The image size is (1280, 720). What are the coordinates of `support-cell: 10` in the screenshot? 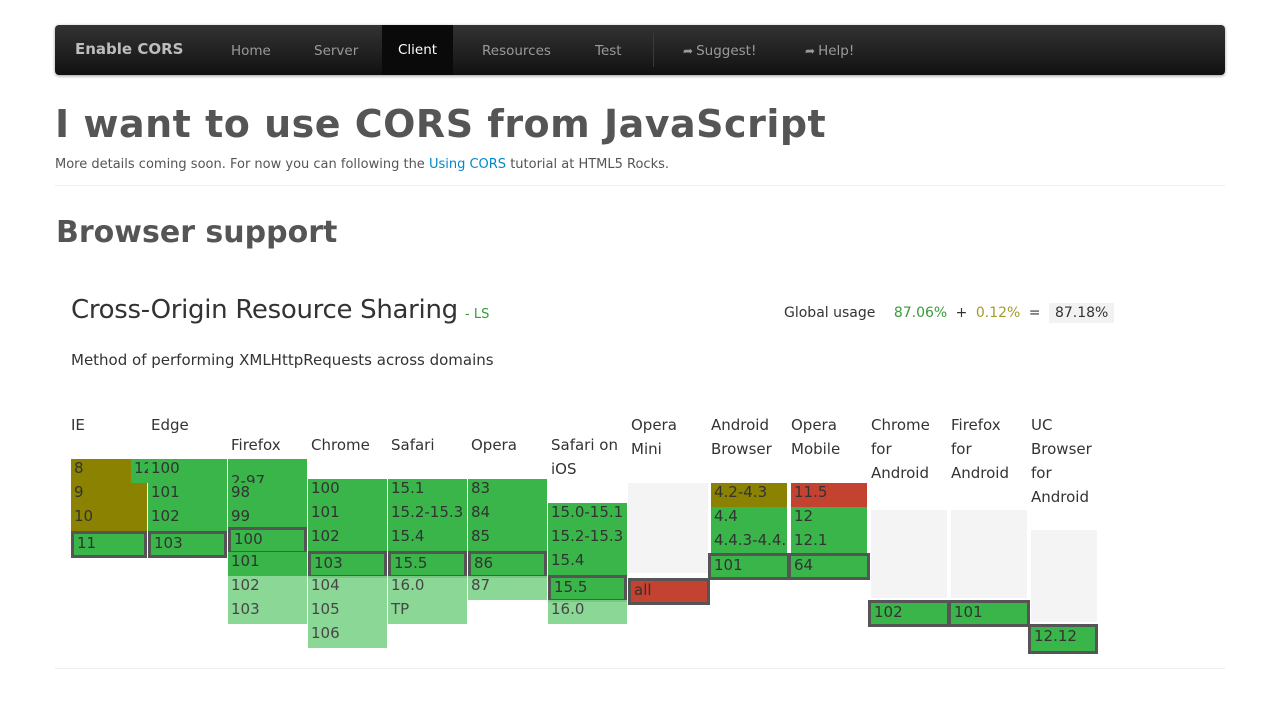 It's located at (109, 519).